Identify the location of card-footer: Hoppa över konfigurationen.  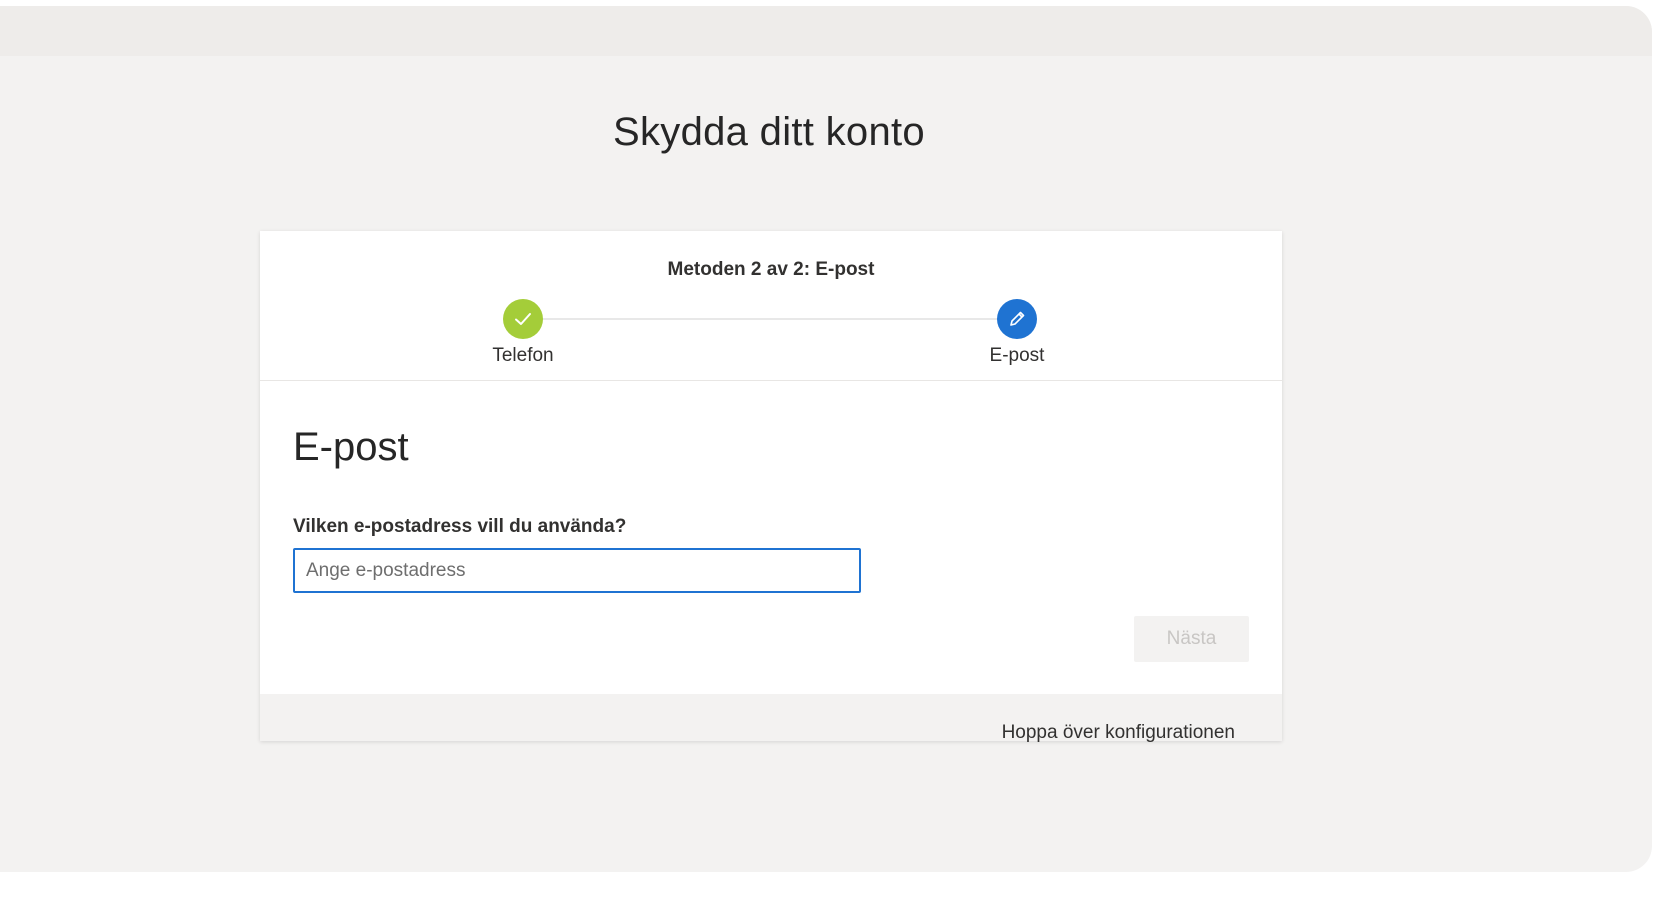
(771, 719).